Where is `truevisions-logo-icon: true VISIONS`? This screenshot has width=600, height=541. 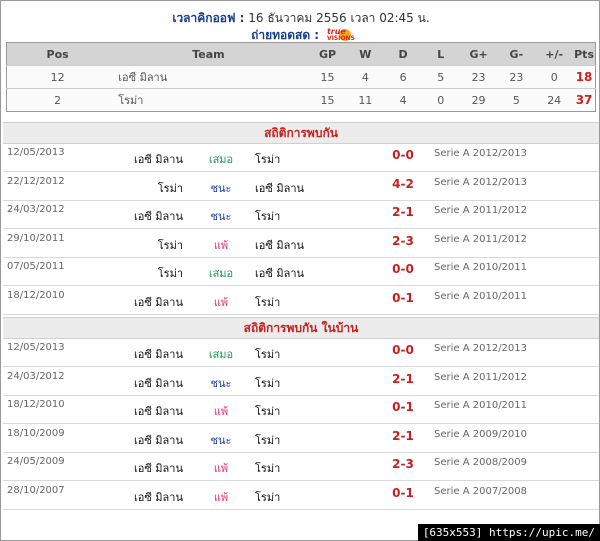 truevisions-logo-icon: true VISIONS is located at coordinates (340, 34).